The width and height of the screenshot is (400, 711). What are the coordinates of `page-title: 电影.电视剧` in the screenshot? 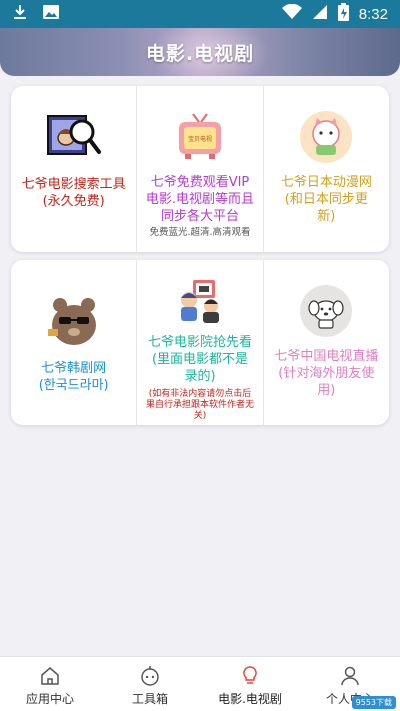 It's located at (200, 53).